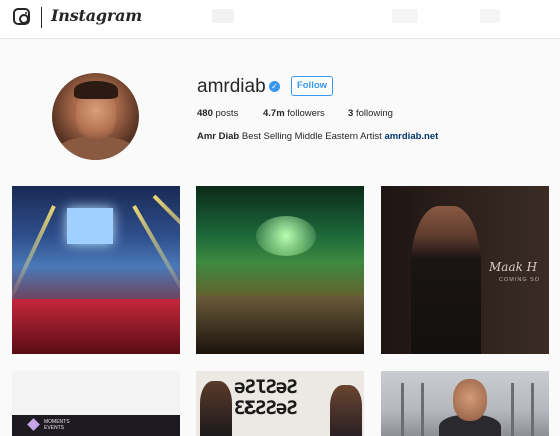 This screenshot has width=560, height=436. I want to click on post-thumbnail-newspaper: ǝƧƖƧǝƧ ƐƸƧƧǝƧ, so click(280, 403).